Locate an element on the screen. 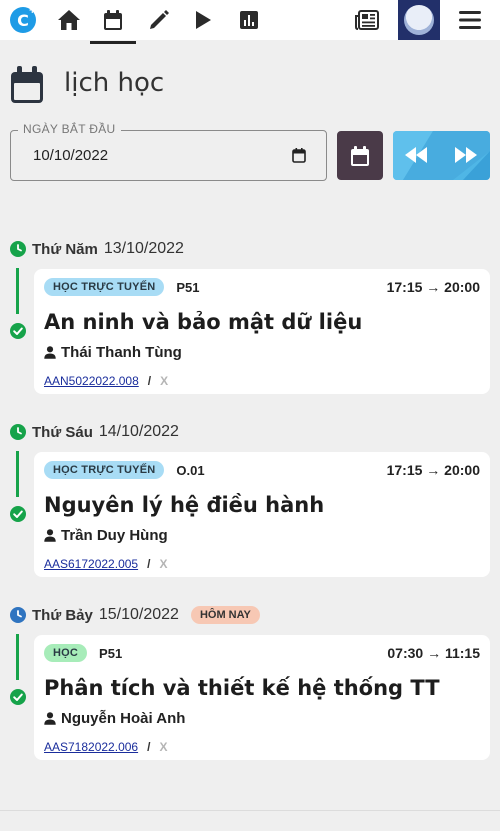 Image resolution: width=500 pixels, height=831 pixels. session-room: O.01 is located at coordinates (190, 470).